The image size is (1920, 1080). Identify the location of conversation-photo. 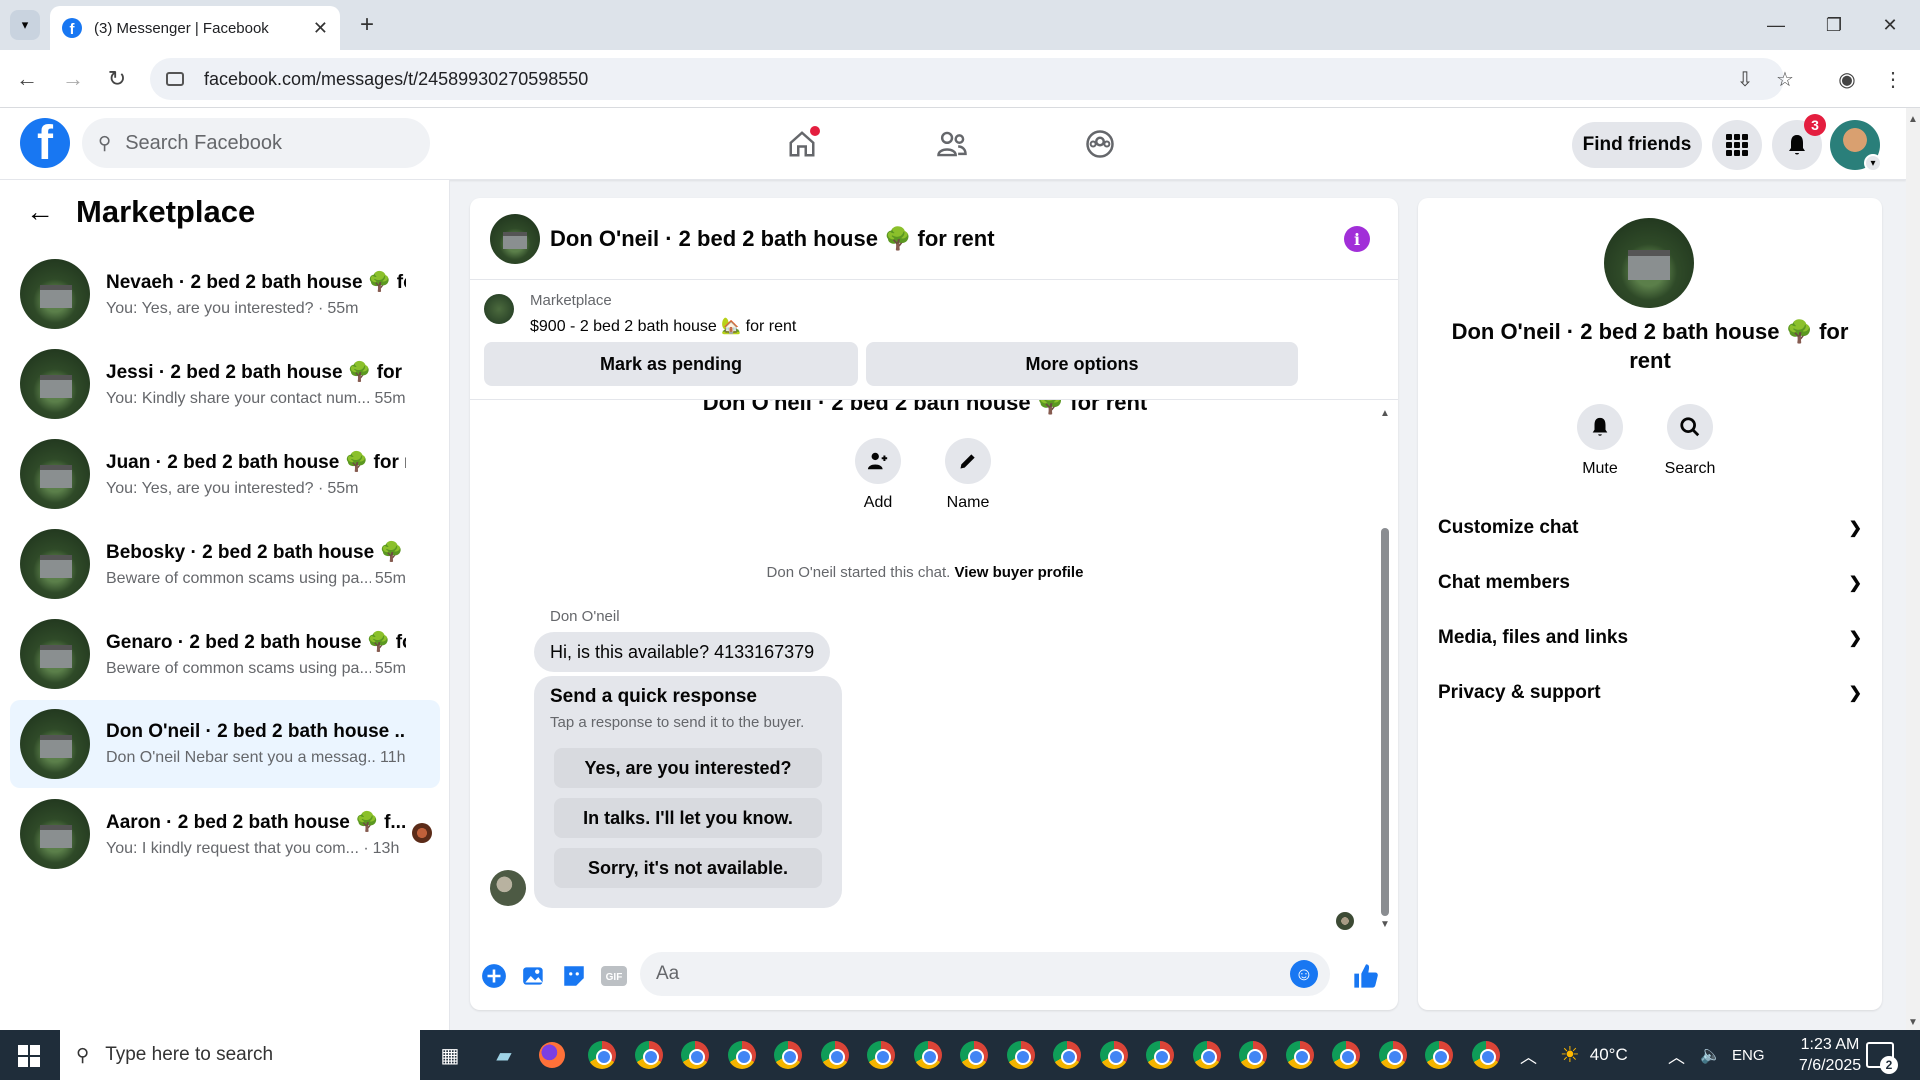
(1649, 263).